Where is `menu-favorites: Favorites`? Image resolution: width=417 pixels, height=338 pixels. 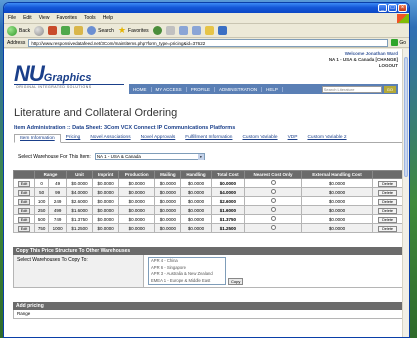
menu-favorites: Favorites is located at coordinates (66, 18).